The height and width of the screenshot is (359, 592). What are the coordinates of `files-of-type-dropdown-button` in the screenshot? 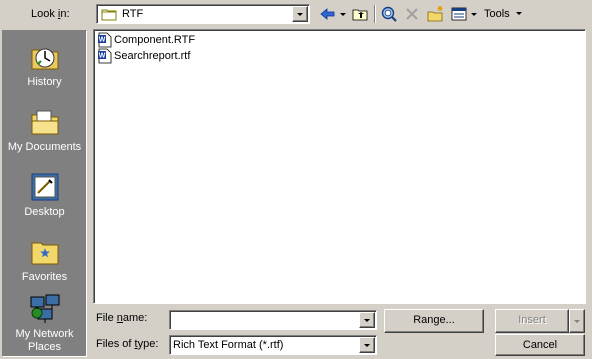 It's located at (367, 345).